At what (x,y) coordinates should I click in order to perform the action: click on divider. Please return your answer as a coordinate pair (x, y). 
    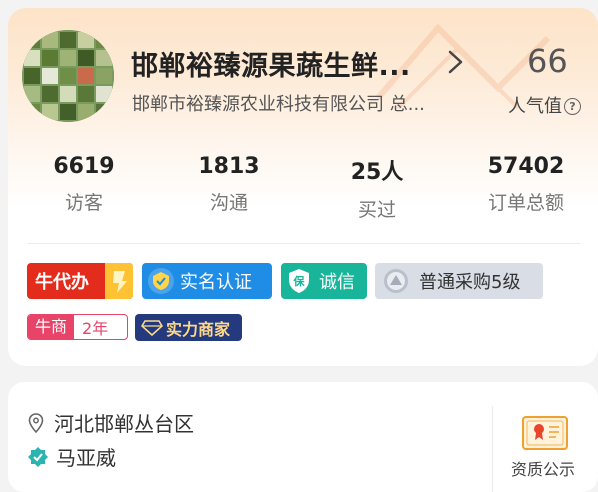
    Looking at the image, I should click on (304, 243).